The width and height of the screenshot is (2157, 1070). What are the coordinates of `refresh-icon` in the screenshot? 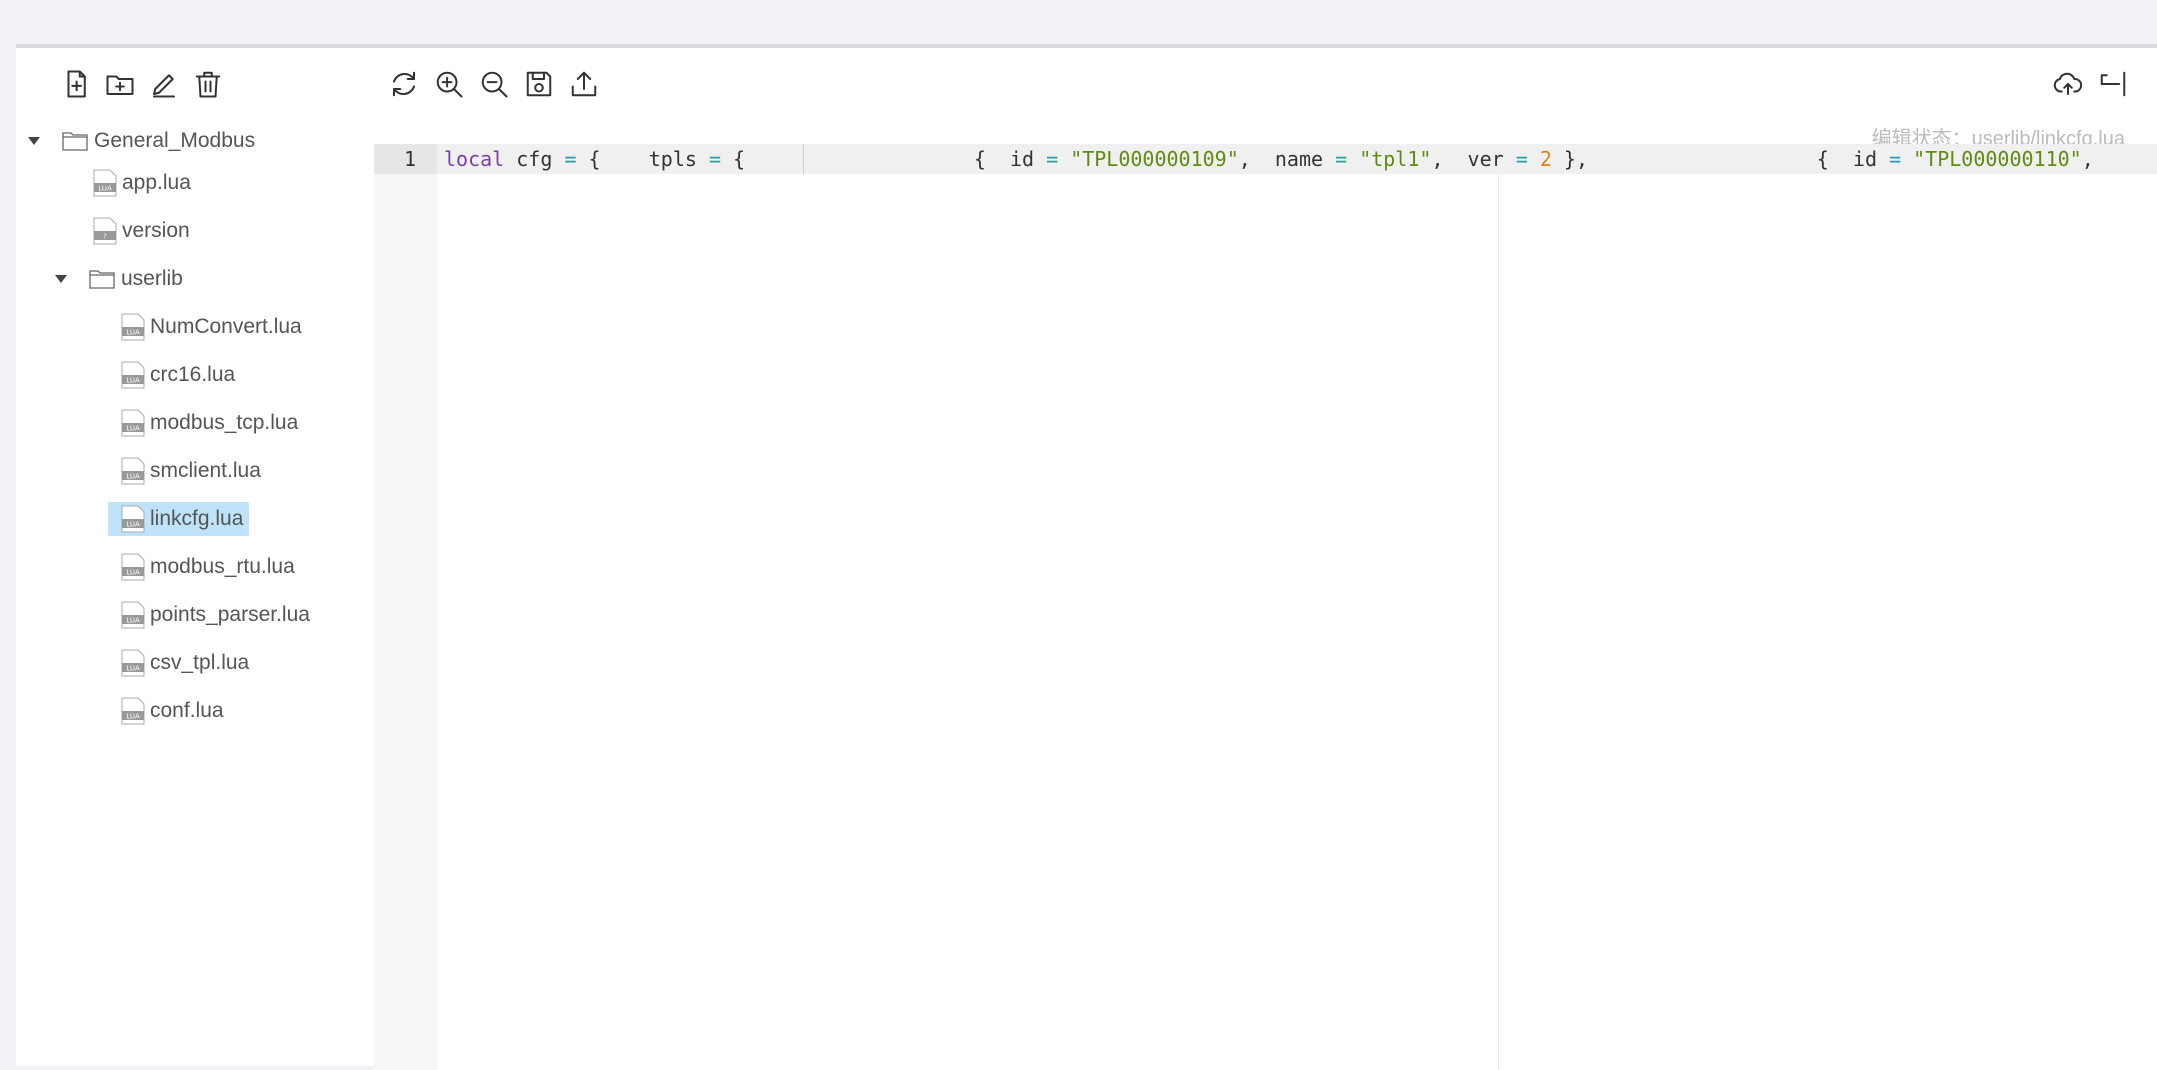 It's located at (404, 84).